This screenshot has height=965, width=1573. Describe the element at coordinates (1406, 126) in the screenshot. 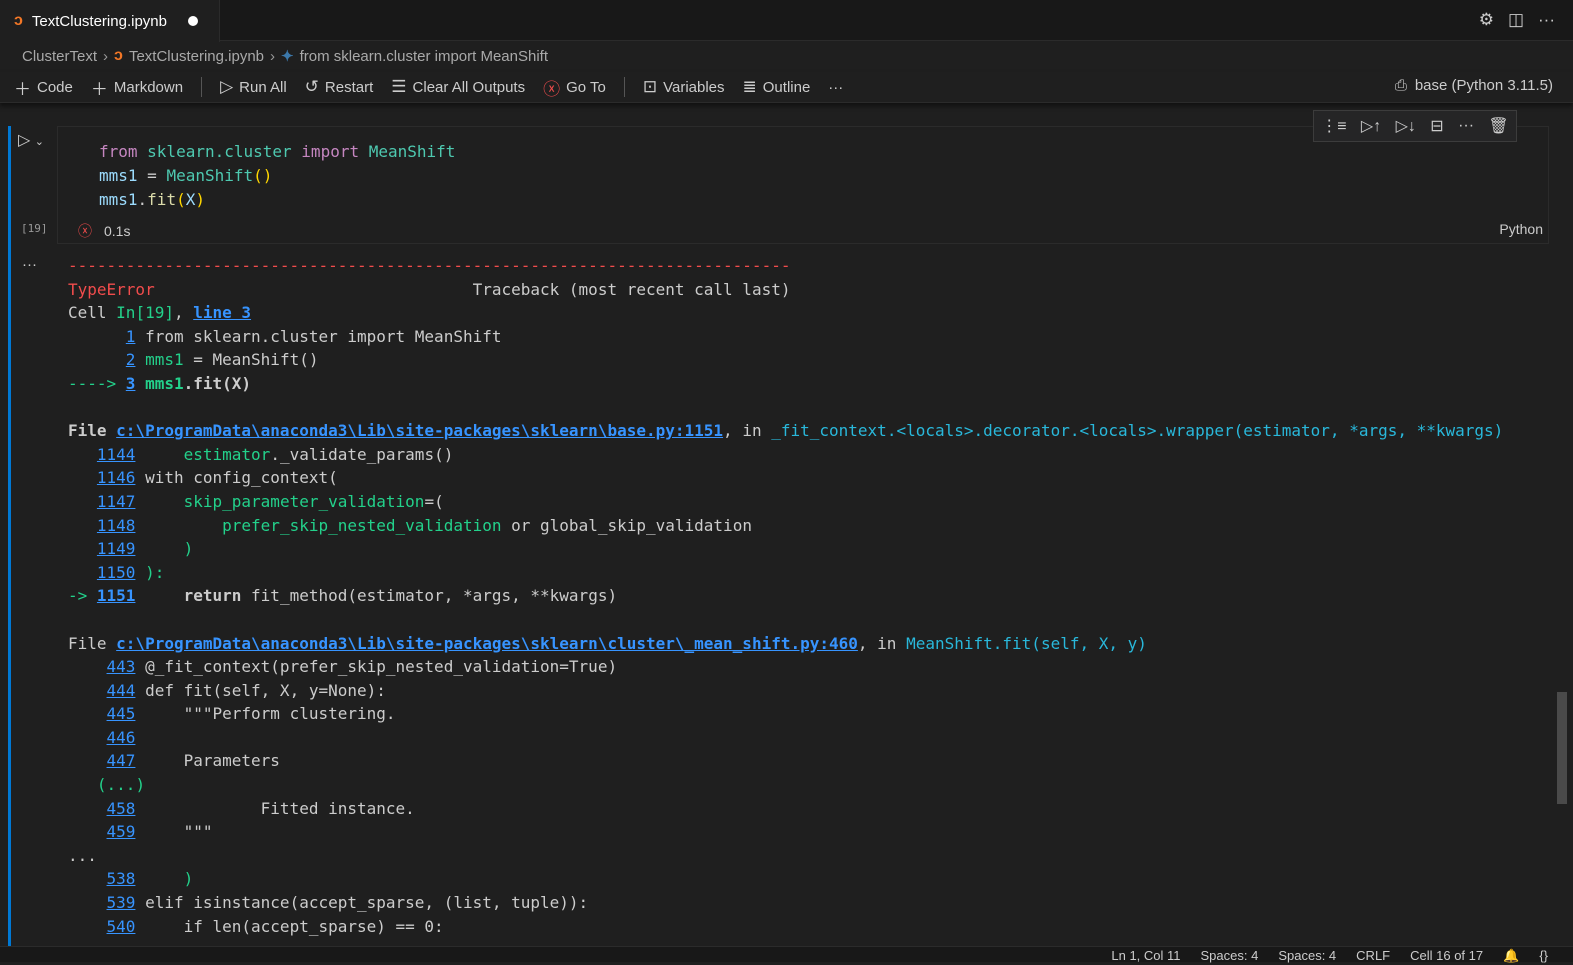

I see `execute-below-icon: ▷↓` at that location.